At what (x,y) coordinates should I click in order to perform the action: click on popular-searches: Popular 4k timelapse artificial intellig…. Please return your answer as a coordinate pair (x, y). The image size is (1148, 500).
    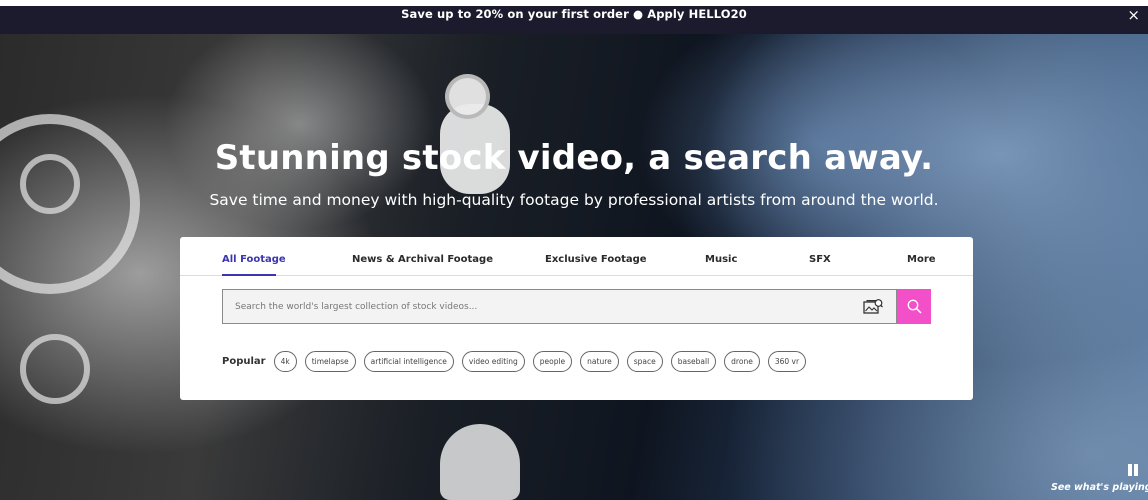
    Looking at the image, I should click on (518, 361).